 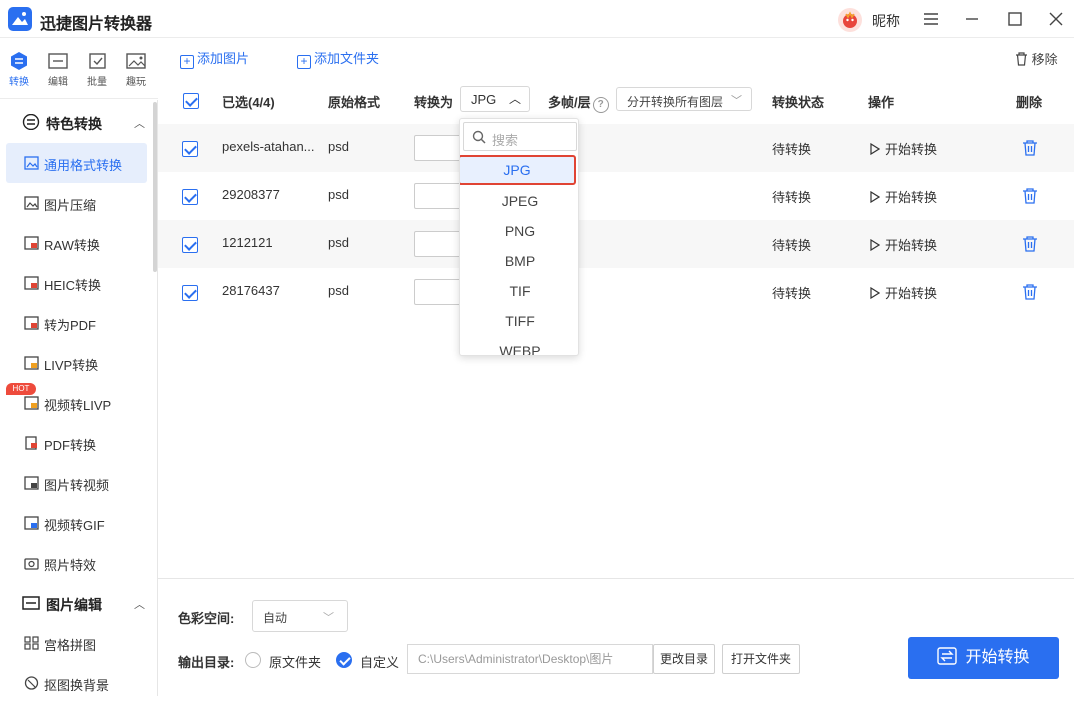 I want to click on format-option-webp: WEBP, so click(x=519, y=345).